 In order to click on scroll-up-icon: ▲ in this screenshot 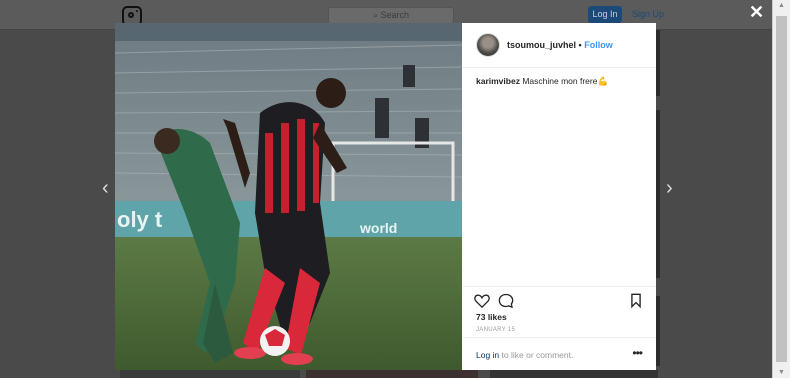, I will do `click(781, 5)`.